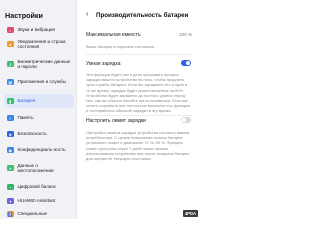 The width and height of the screenshot is (320, 240). Describe the element at coordinates (113, 35) in the screenshot. I see `max-capacity-label: Максимальная емкость` at that location.